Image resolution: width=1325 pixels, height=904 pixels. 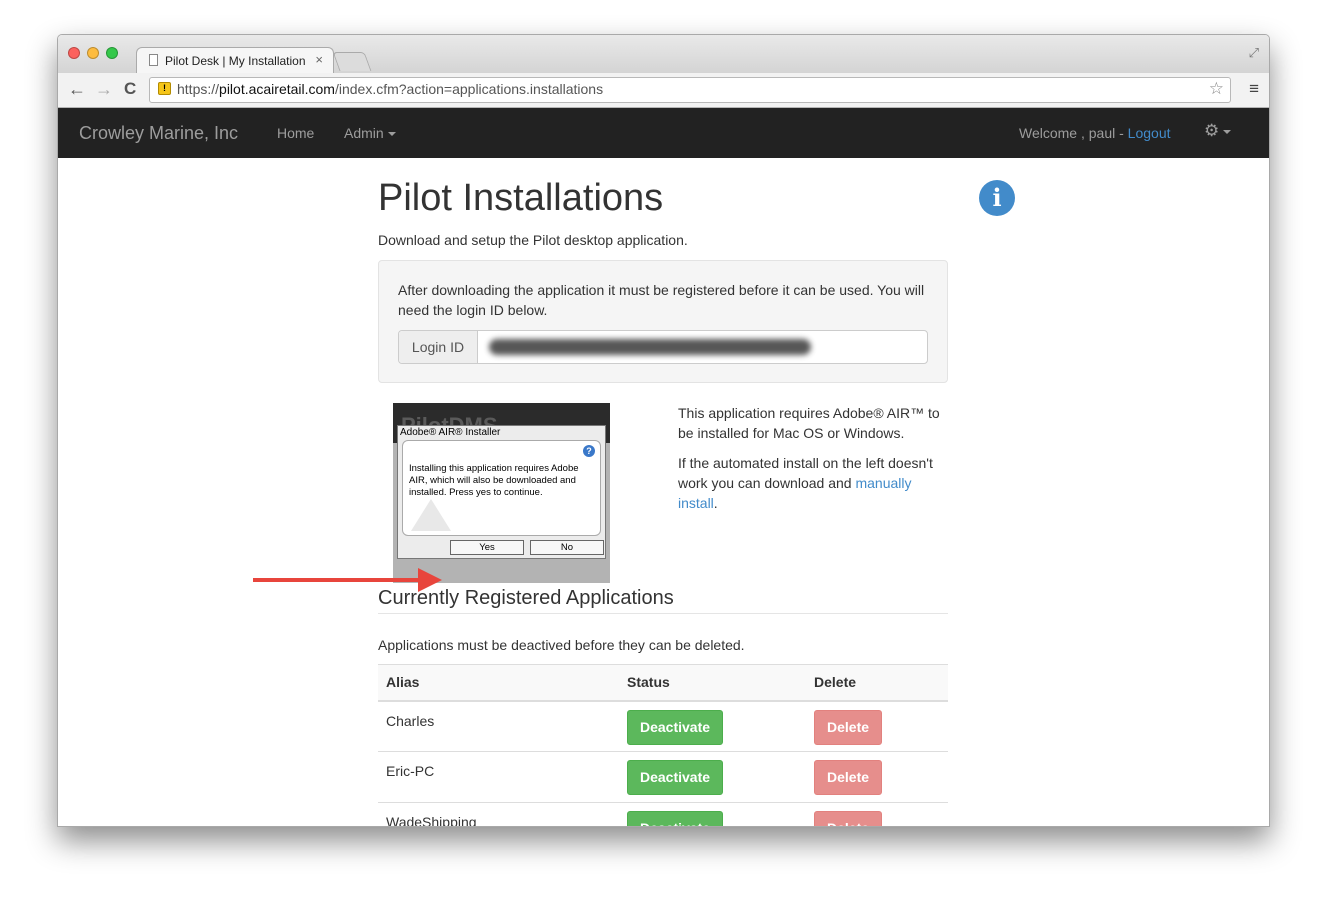 I want to click on info-icon: i, so click(x=997, y=198).